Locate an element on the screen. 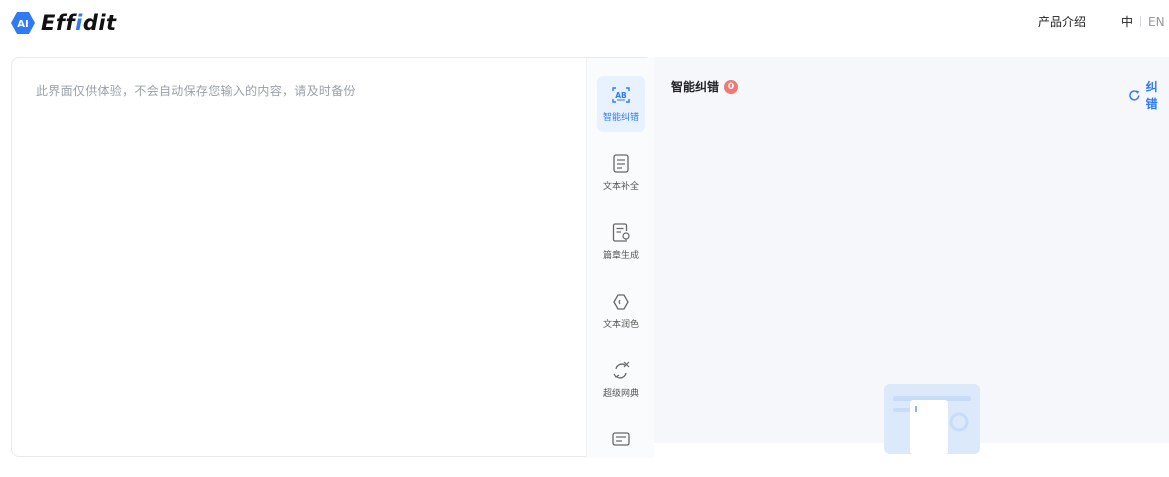 The image size is (1169, 477). logo-wordmark: Effidit is located at coordinates (79, 23).